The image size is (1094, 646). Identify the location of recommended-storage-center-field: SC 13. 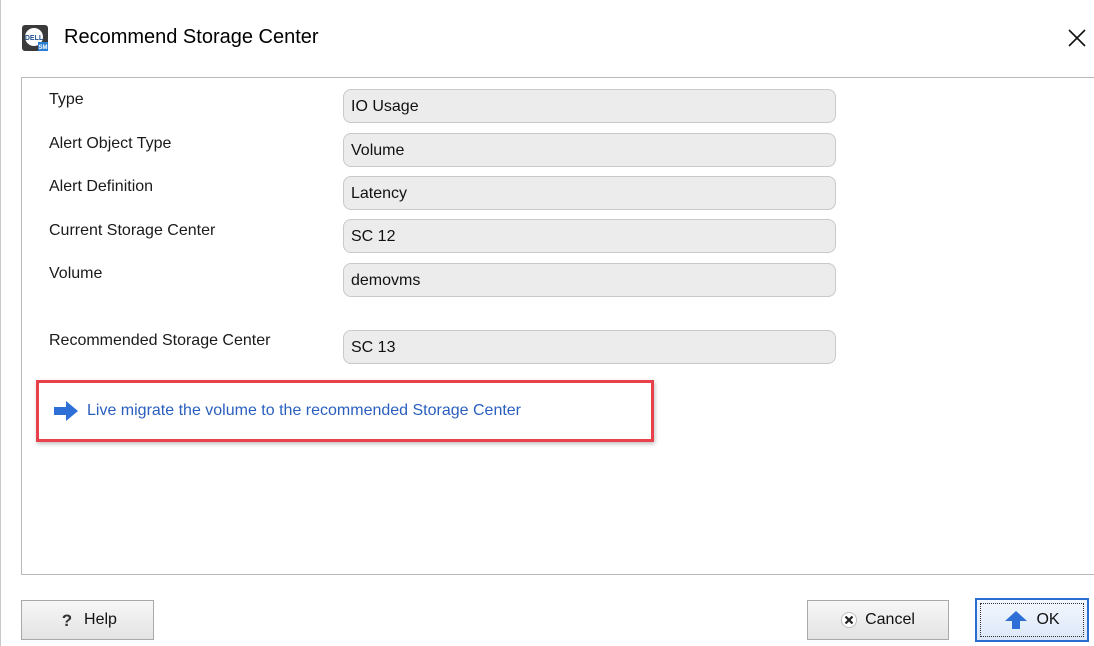
(589, 347).